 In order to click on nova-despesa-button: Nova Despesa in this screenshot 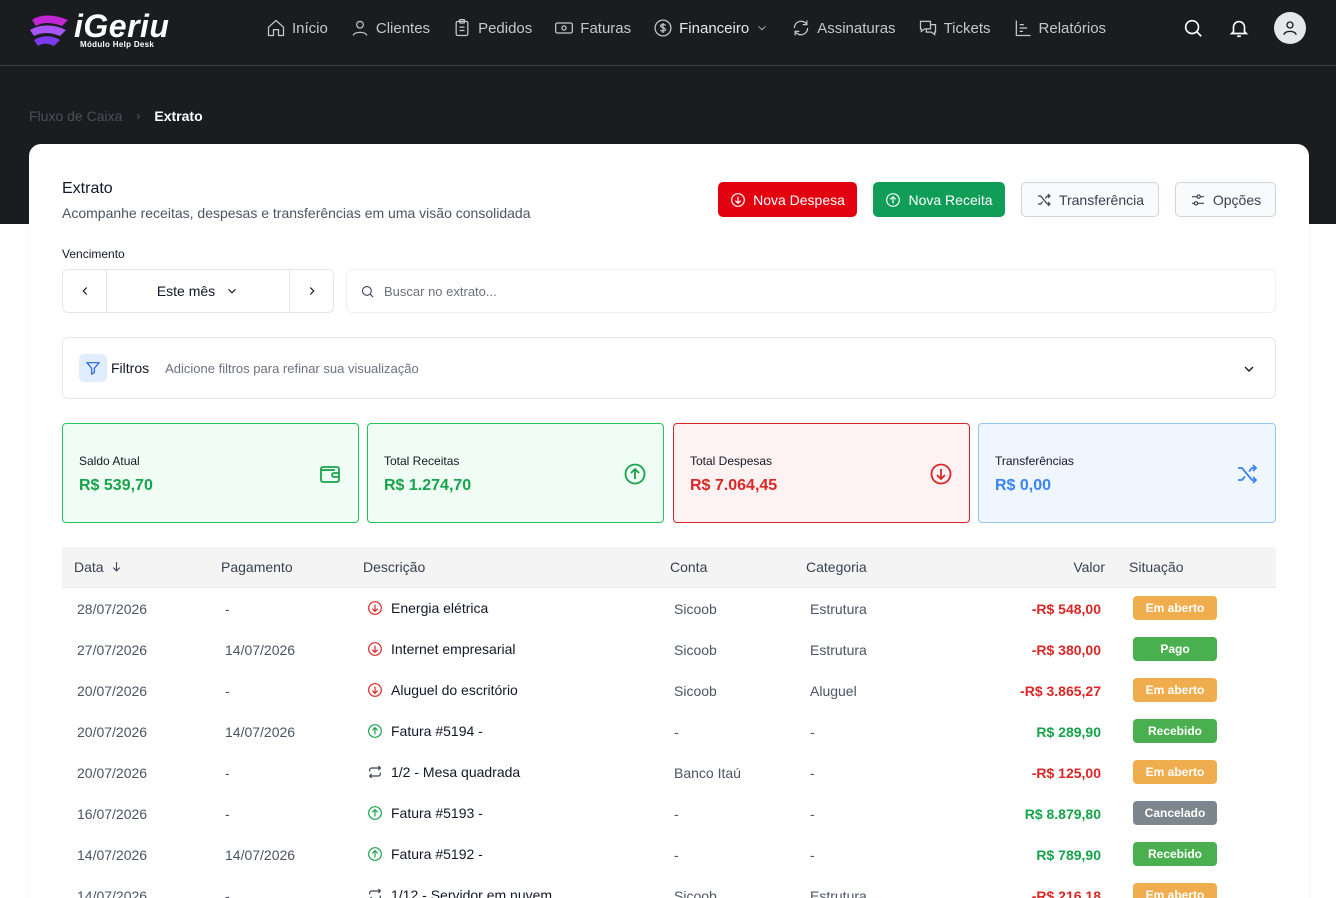, I will do `click(787, 199)`.